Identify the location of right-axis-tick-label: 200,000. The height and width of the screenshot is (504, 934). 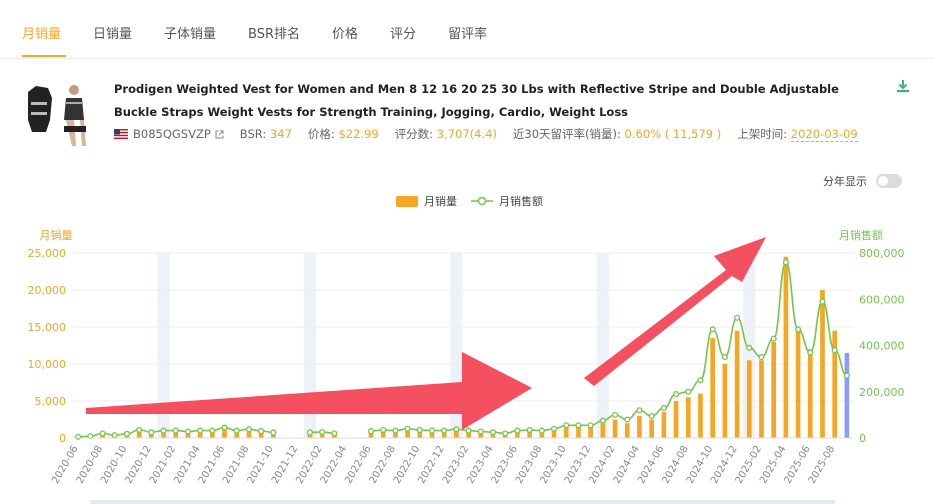
(882, 392).